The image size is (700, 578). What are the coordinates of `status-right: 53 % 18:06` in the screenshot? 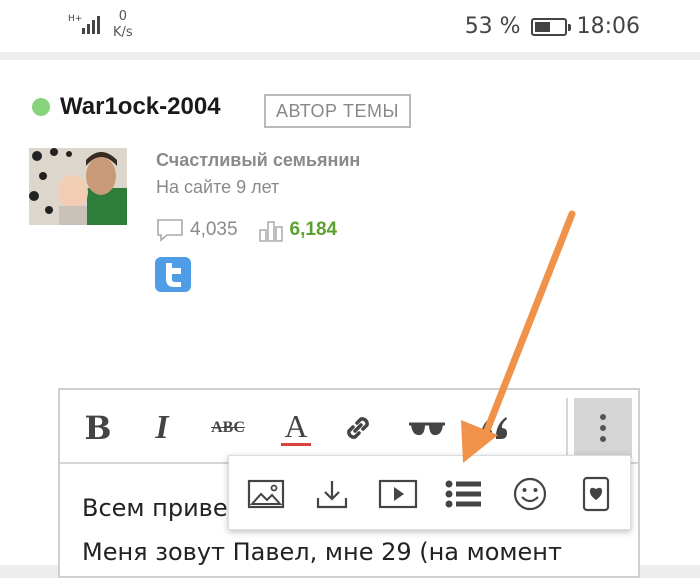 It's located at (552, 26).